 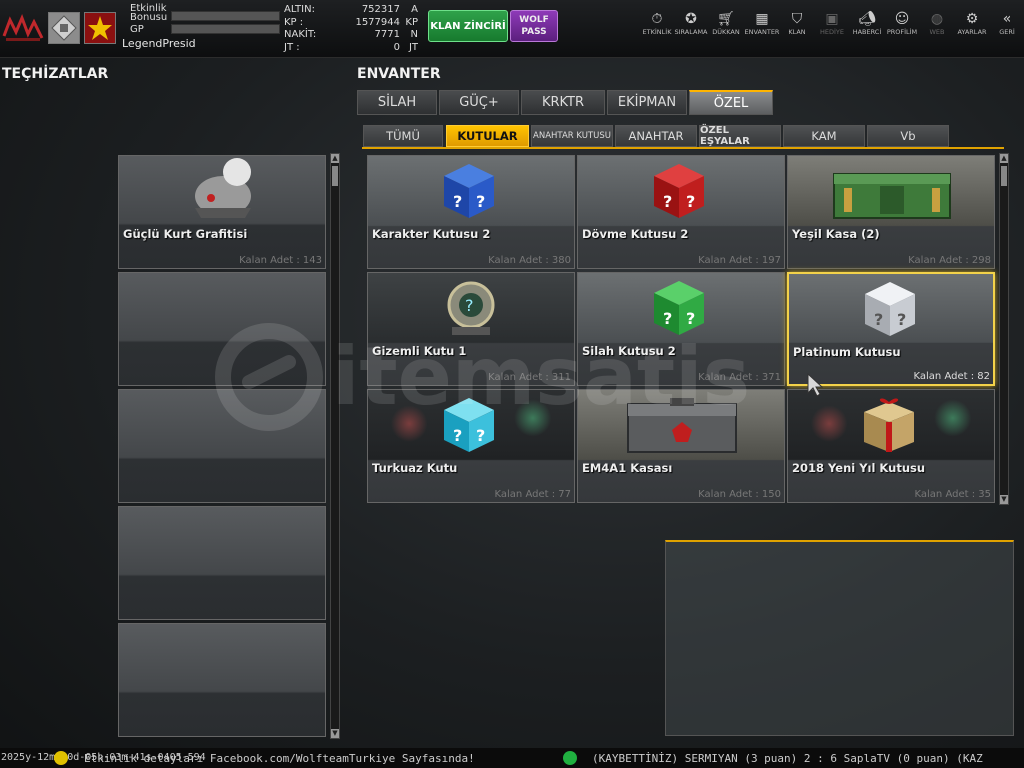 What do you see at coordinates (908, 136) in the screenshot?
I see `subtab-vb: Vb` at bounding box center [908, 136].